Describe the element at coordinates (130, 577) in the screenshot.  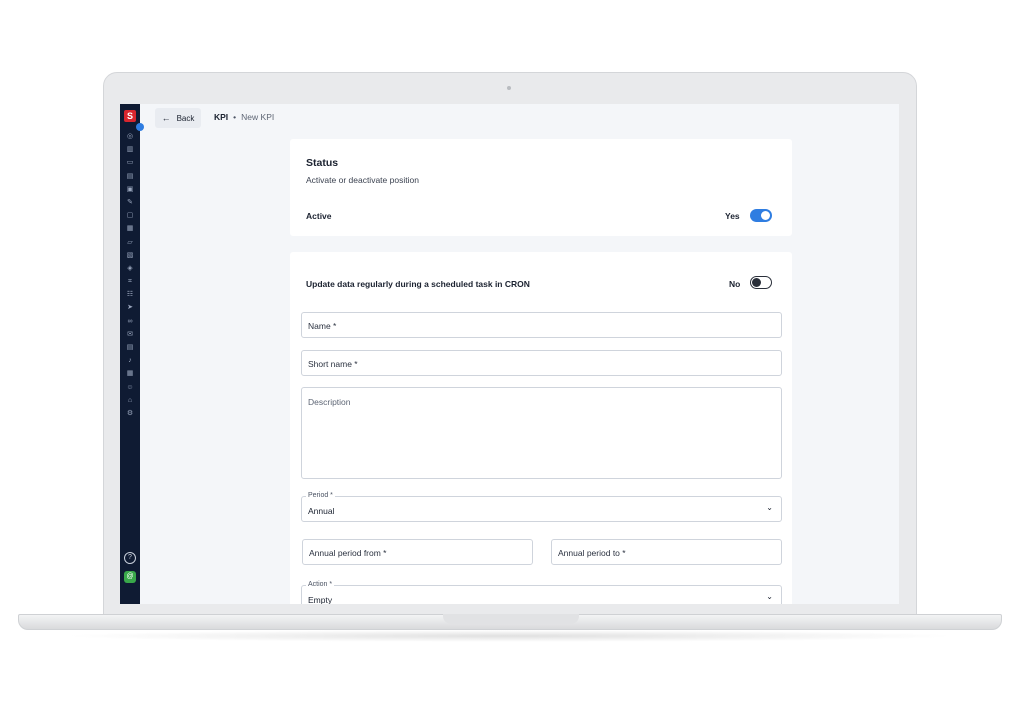
I see `user-avatar: @` at that location.